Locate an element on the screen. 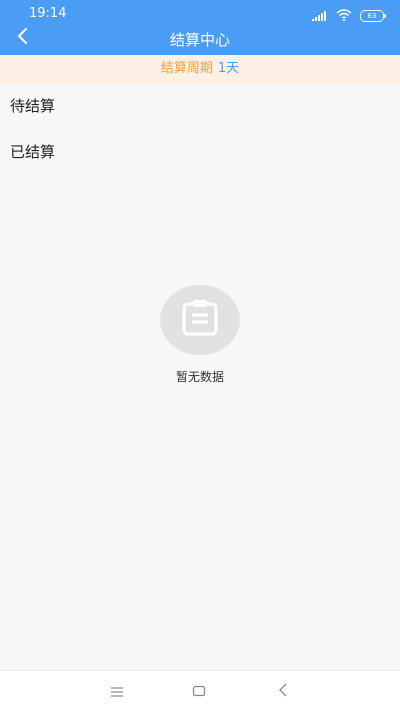 The height and width of the screenshot is (711, 400). empty-state: 暂无数据 is located at coordinates (200, 335).